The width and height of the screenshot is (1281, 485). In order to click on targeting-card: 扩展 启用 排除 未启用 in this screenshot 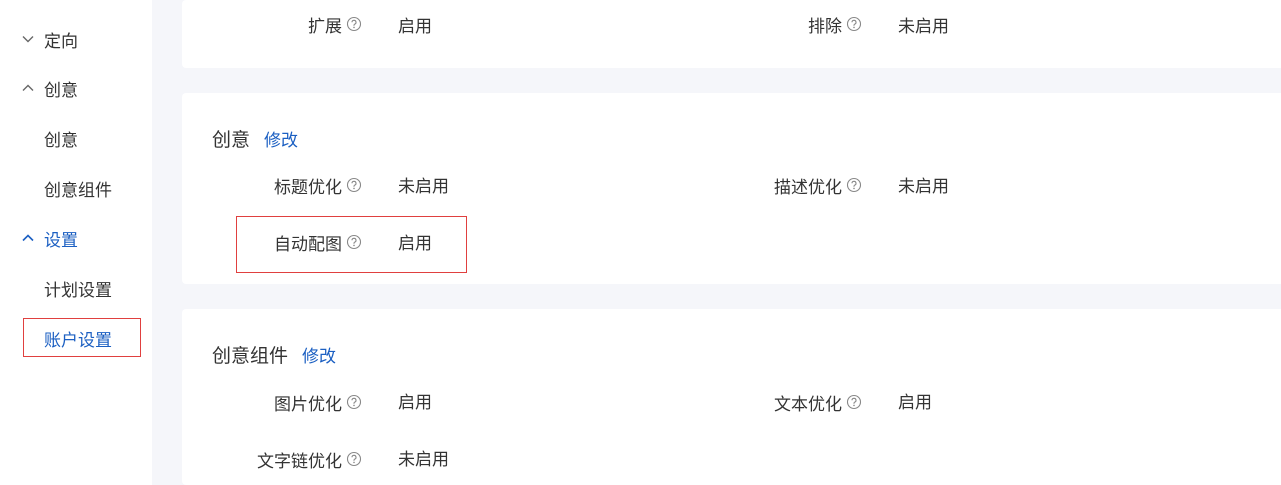, I will do `click(731, 34)`.